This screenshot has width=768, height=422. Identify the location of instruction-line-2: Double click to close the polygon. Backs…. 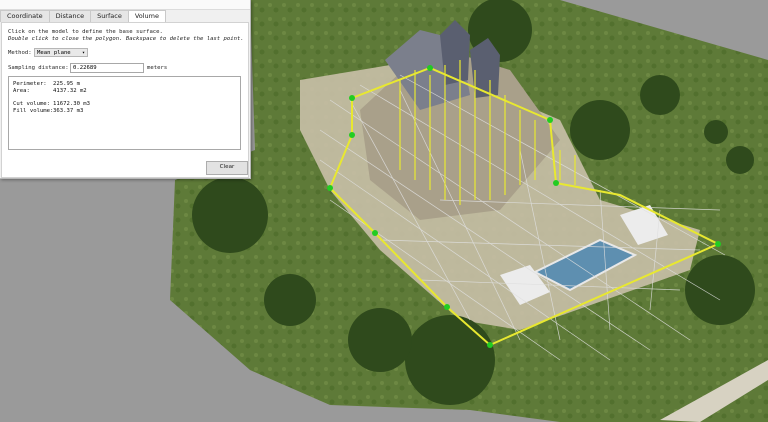
(126, 39).